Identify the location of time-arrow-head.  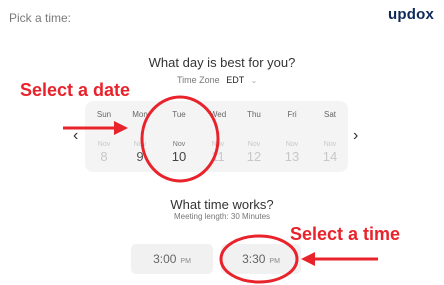
(308, 259).